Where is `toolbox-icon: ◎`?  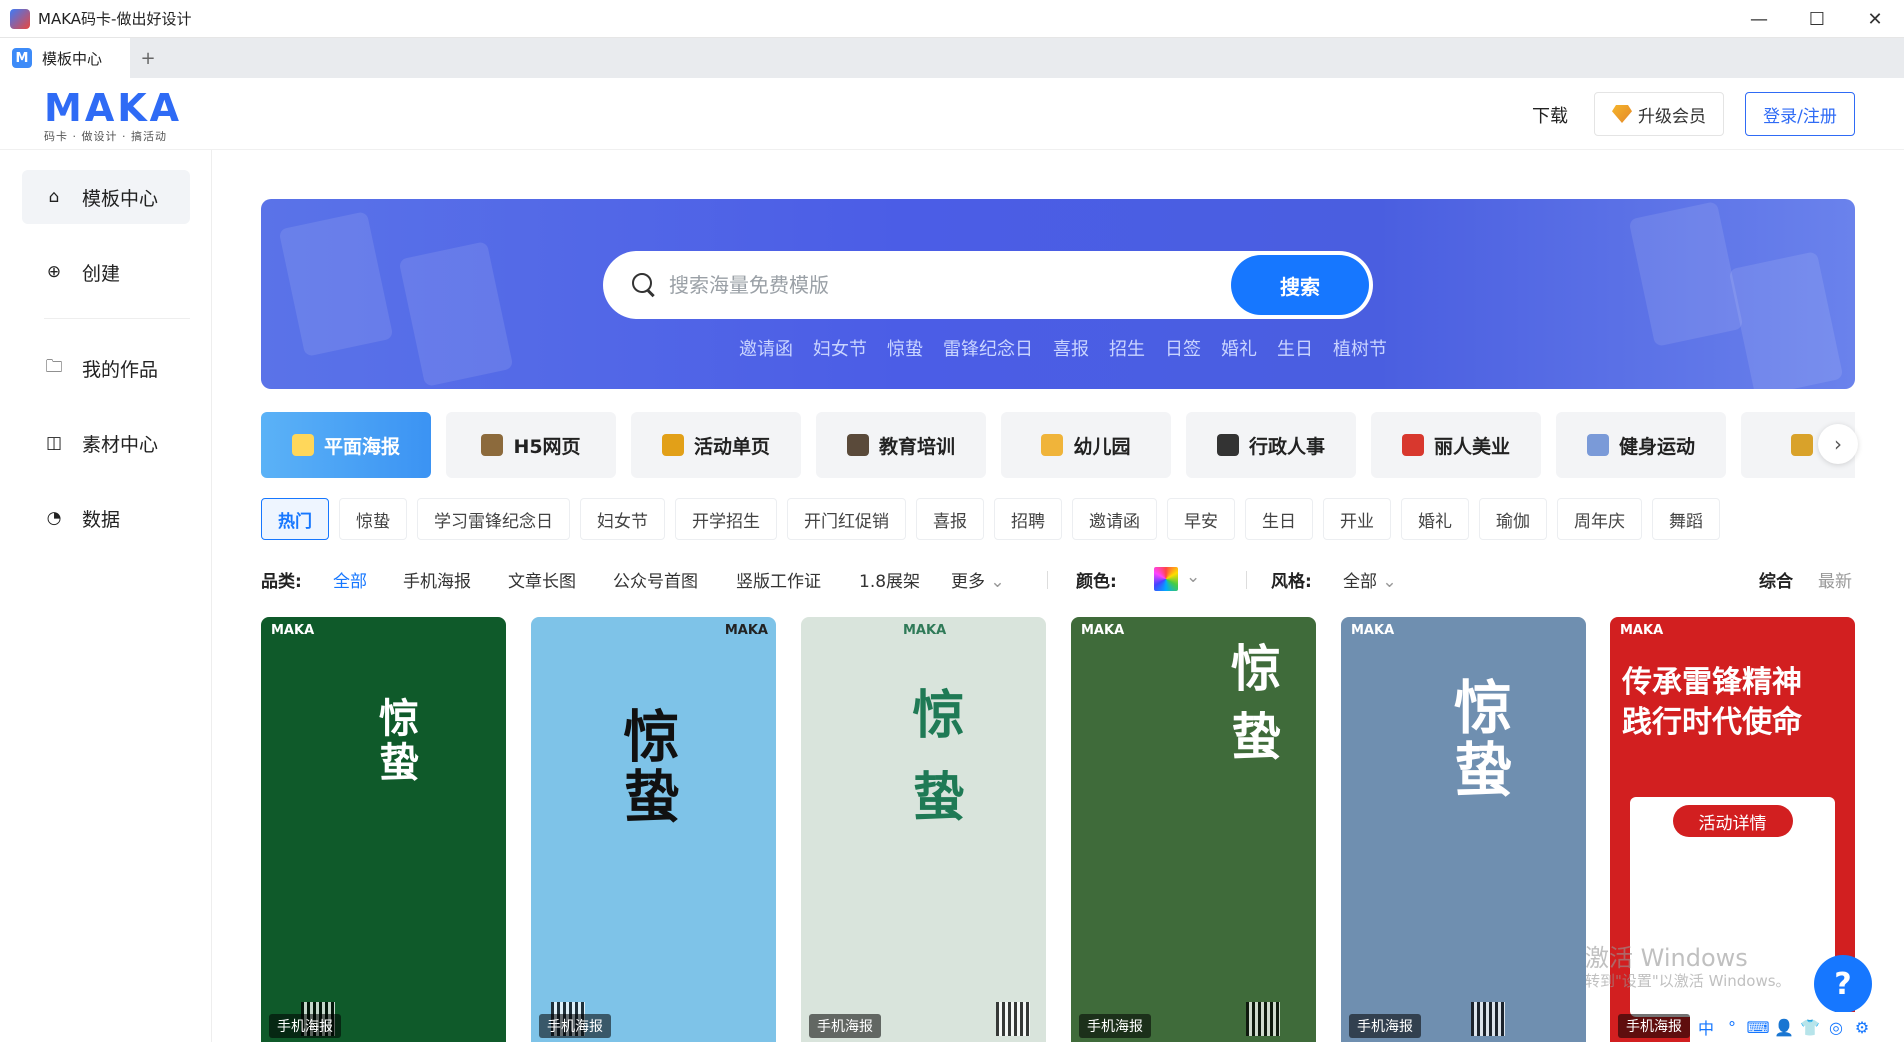 toolbox-icon: ◎ is located at coordinates (1836, 1027).